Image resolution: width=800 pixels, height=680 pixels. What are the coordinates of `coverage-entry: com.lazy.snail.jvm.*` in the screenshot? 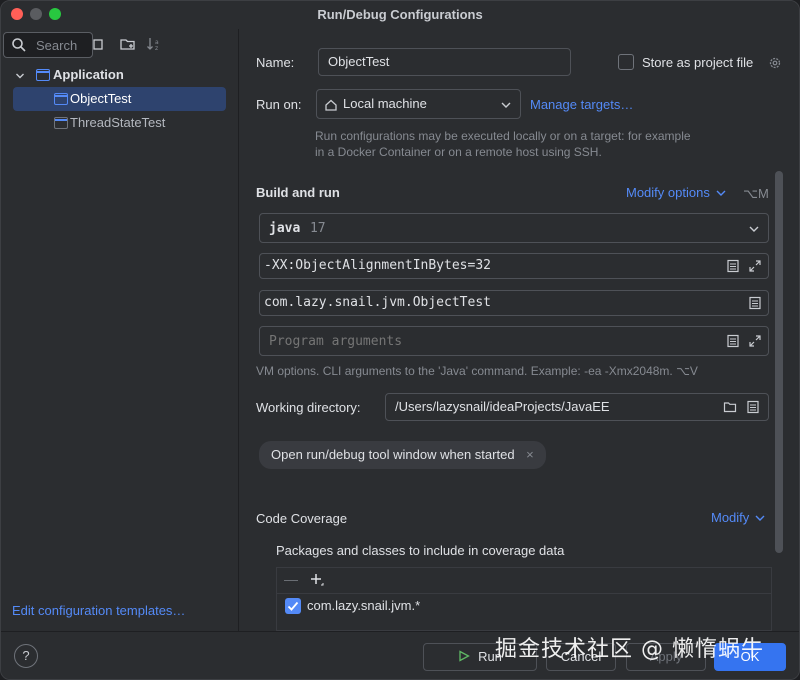 It's located at (524, 607).